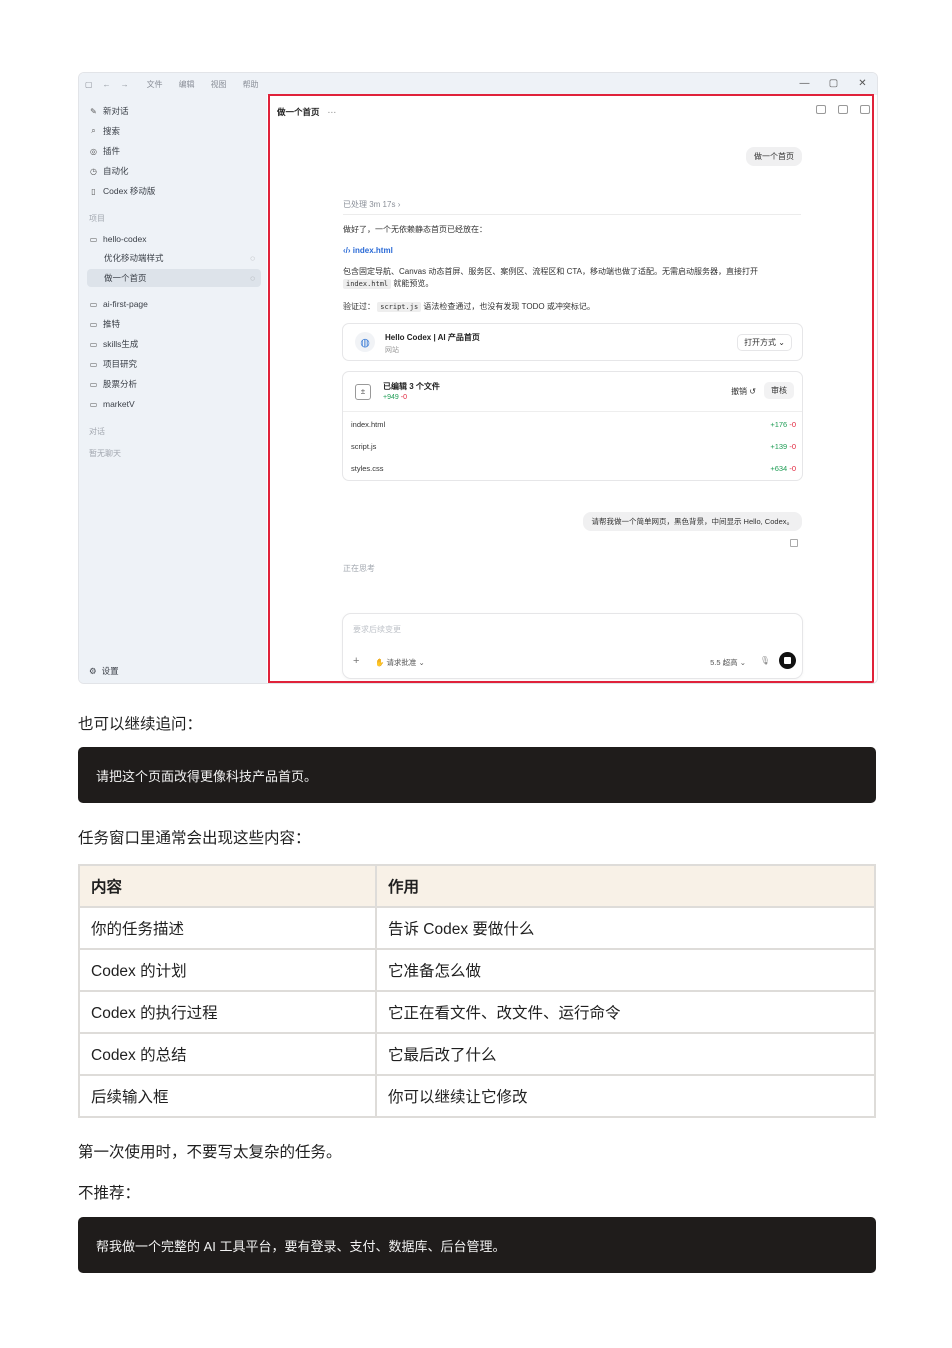  I want to click on file-diff-icon: ±, so click(363, 392).